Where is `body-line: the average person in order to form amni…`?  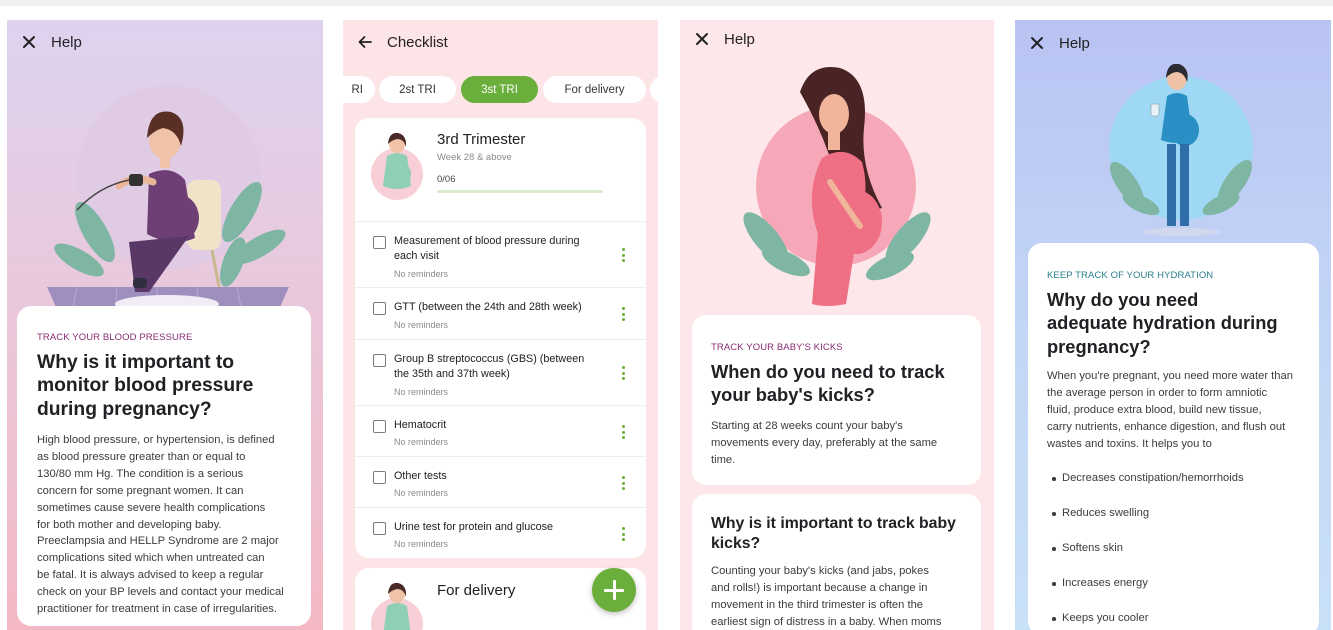 body-line: the average person in order to form amni… is located at coordinates (1157, 392).